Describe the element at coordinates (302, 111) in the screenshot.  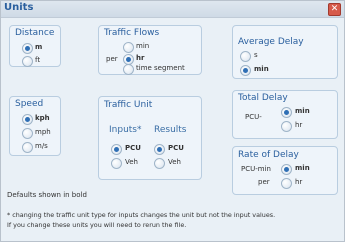
I see `total-delay-min-label: min` at that location.